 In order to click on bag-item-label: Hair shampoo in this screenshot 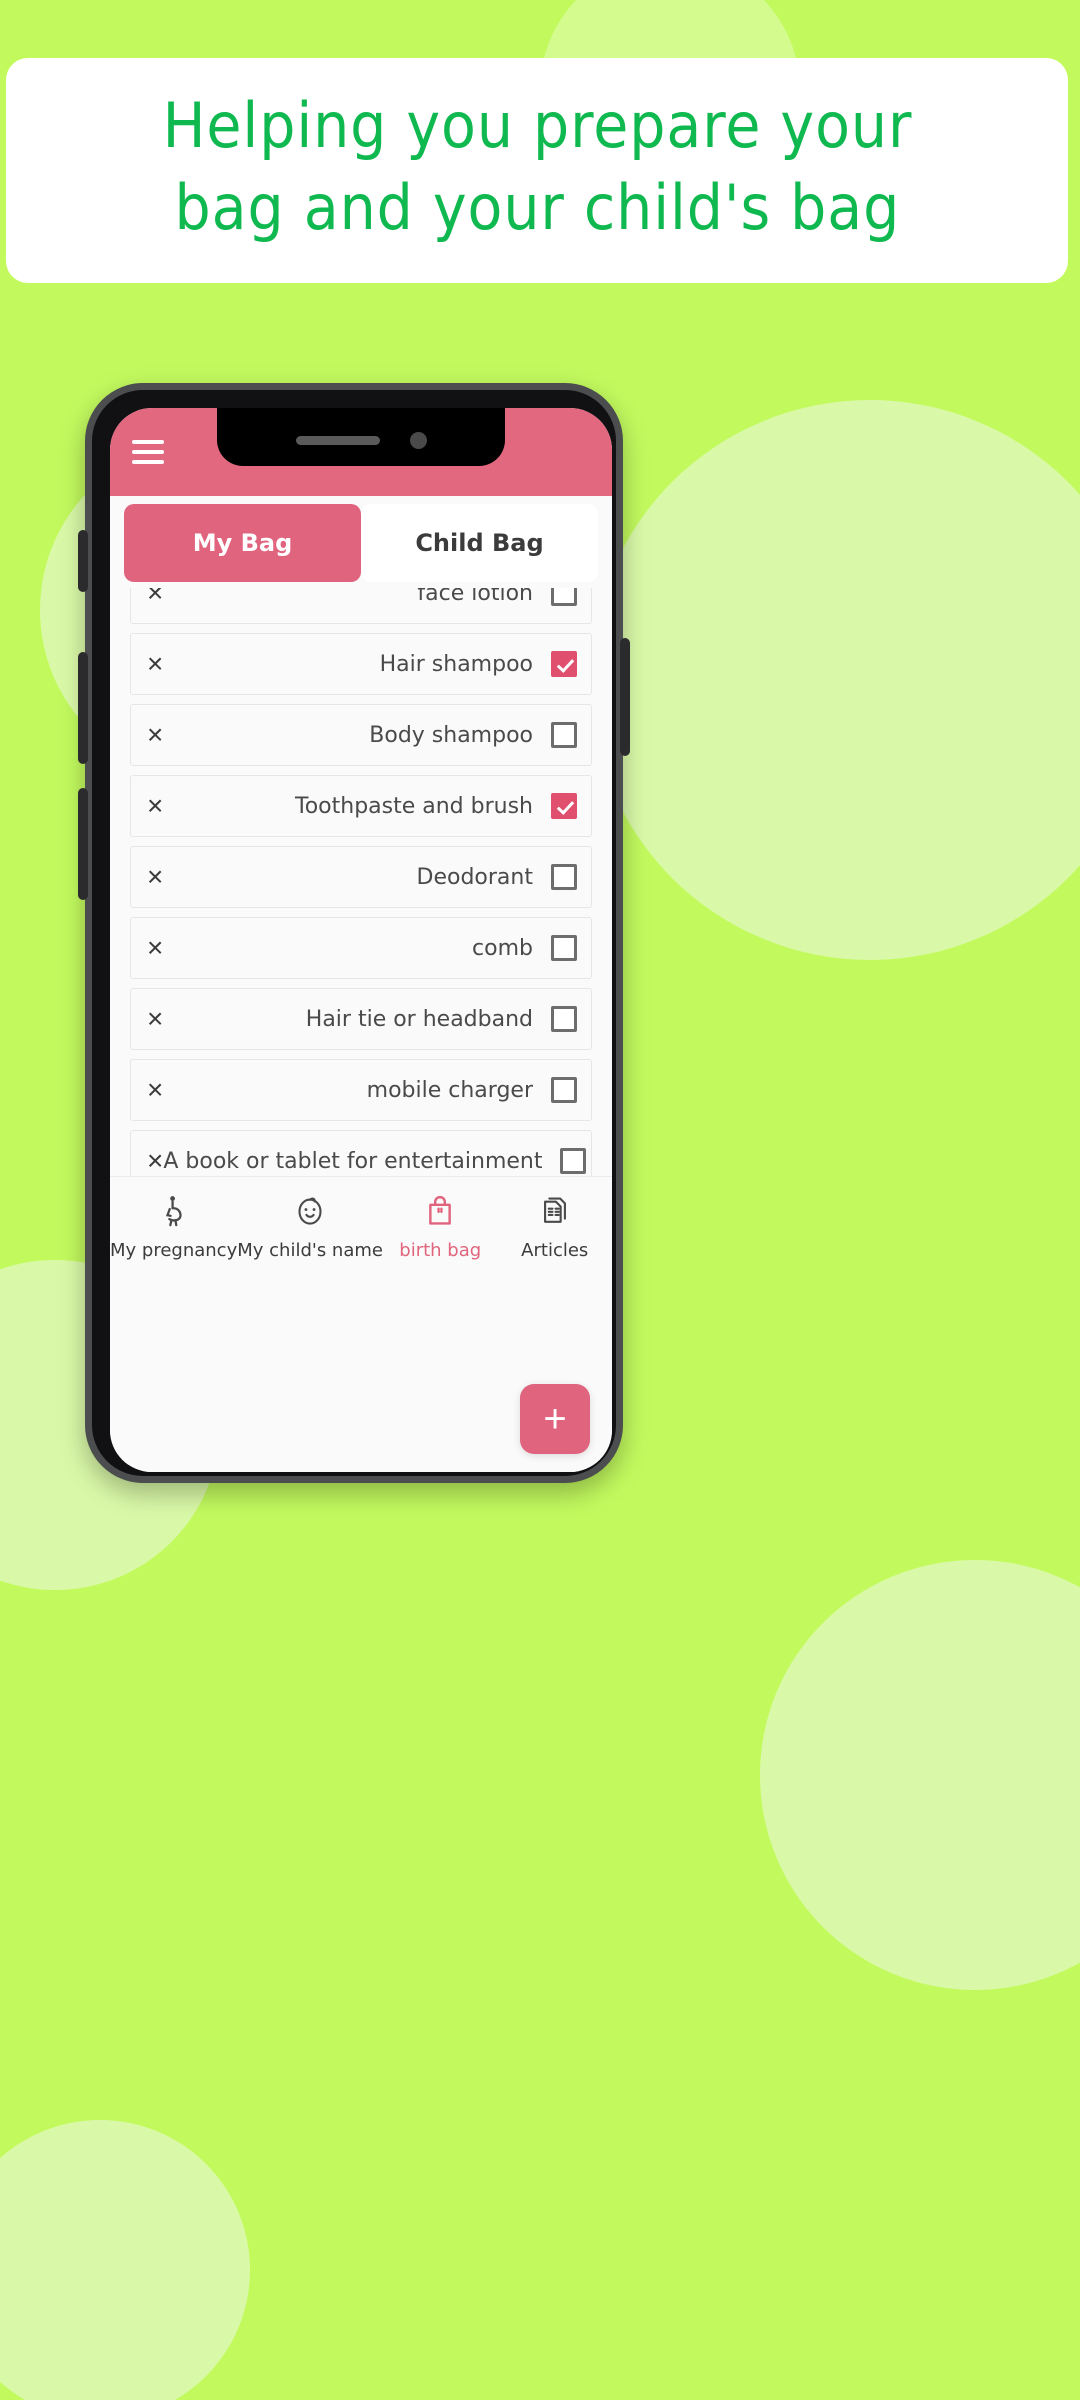, I will do `click(456, 664)`.